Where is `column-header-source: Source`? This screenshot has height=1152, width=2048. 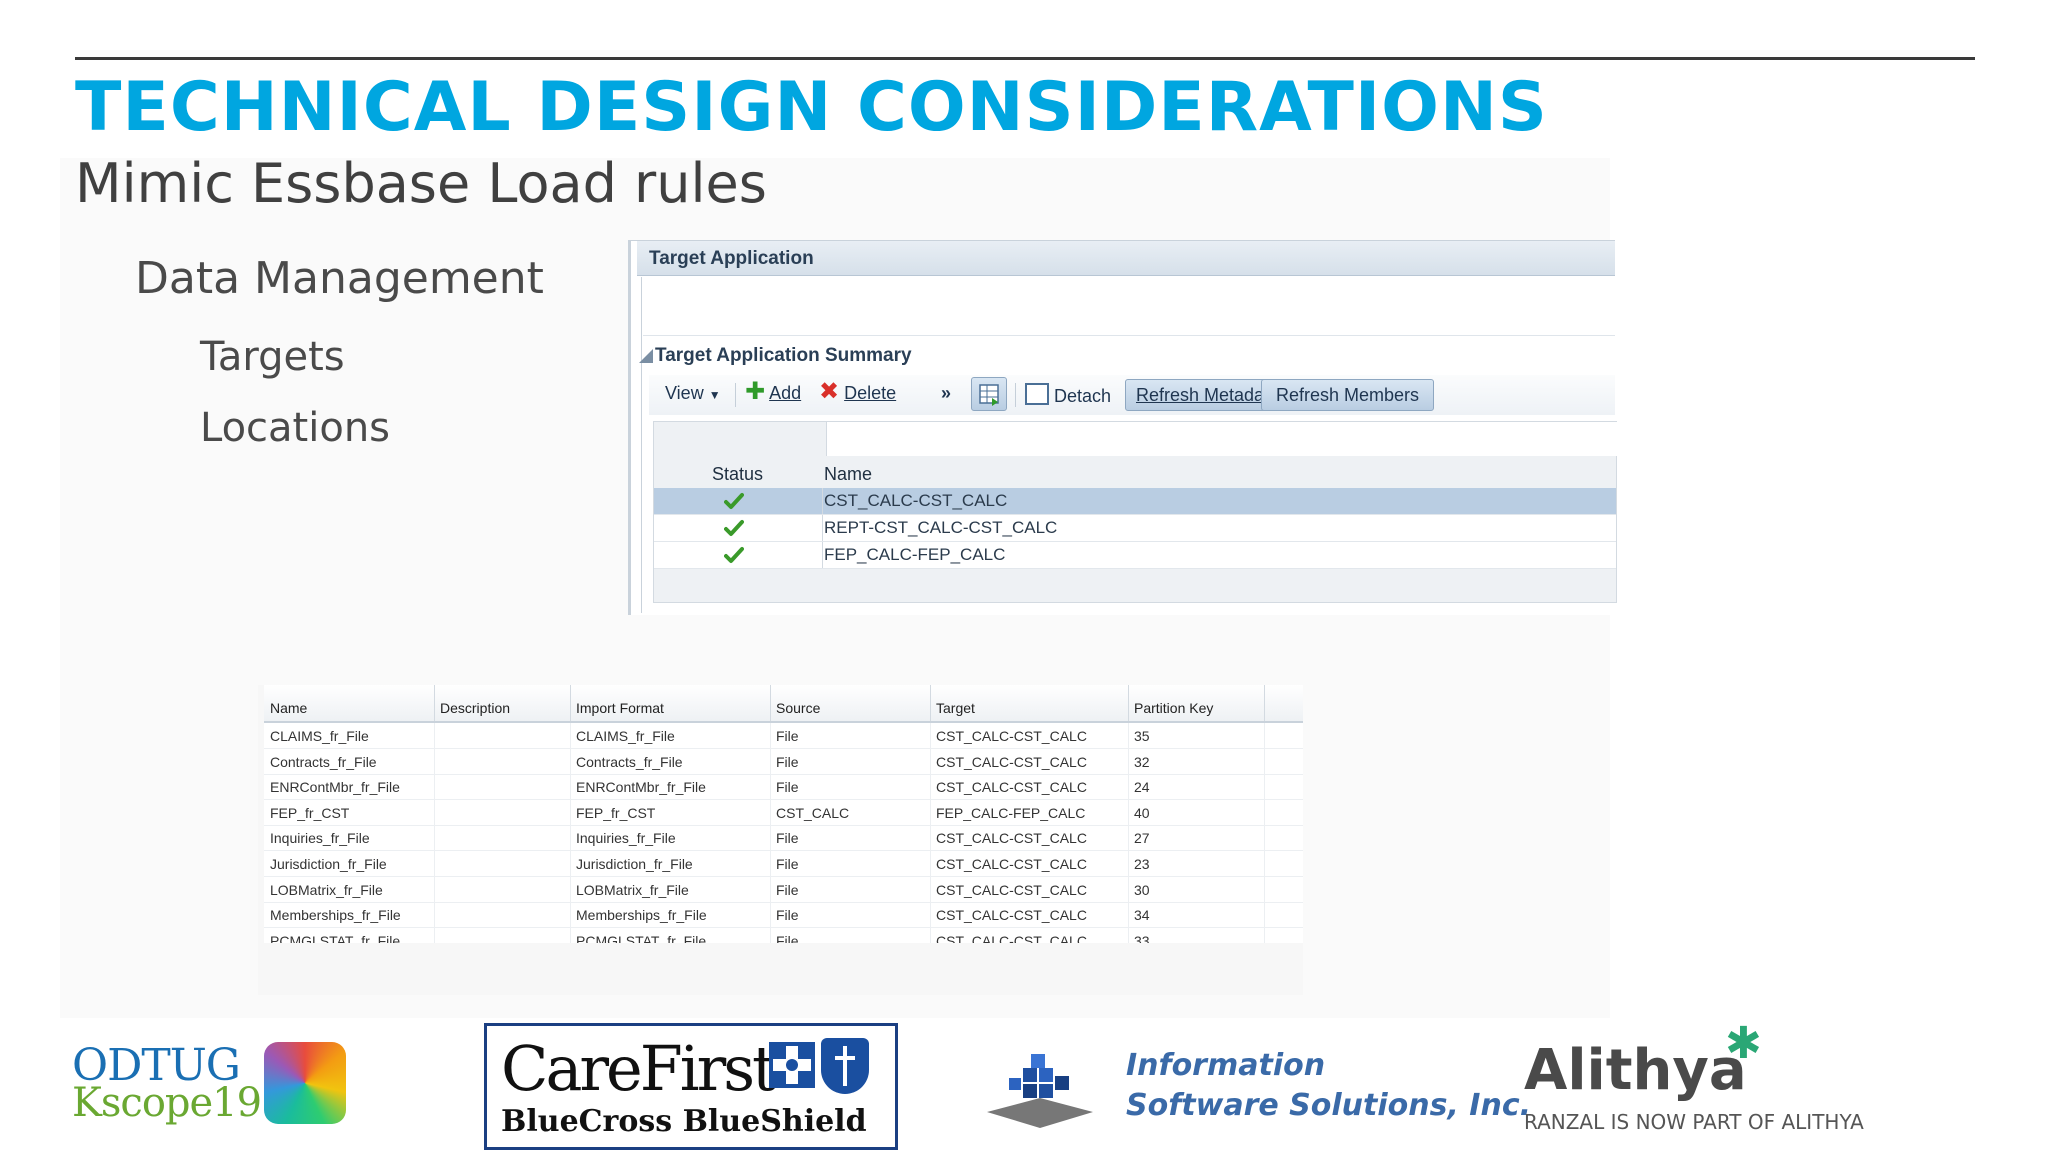
column-header-source: Source is located at coordinates (798, 708).